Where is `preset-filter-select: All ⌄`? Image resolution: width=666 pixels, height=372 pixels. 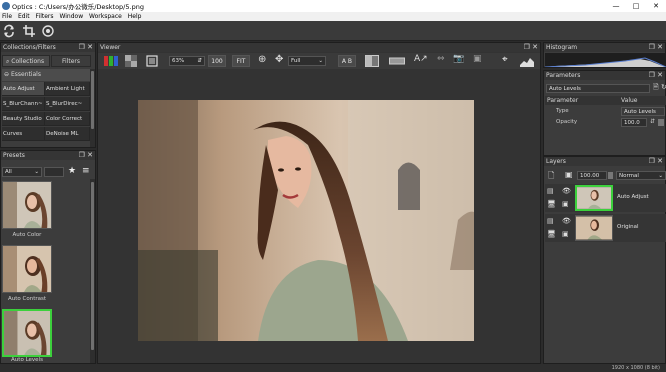
preset-filter-select: All ⌄ is located at coordinates (22, 172).